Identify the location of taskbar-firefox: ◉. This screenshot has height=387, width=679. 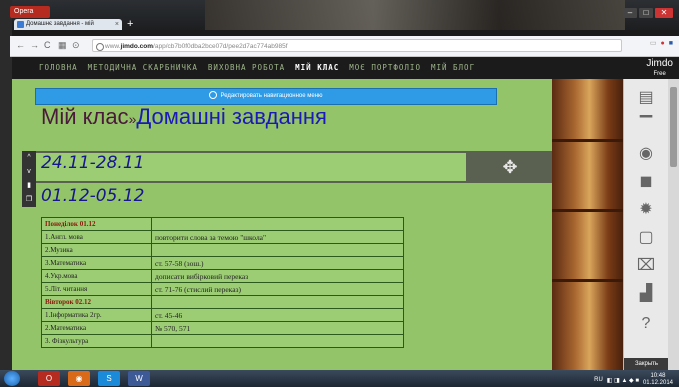
(79, 378).